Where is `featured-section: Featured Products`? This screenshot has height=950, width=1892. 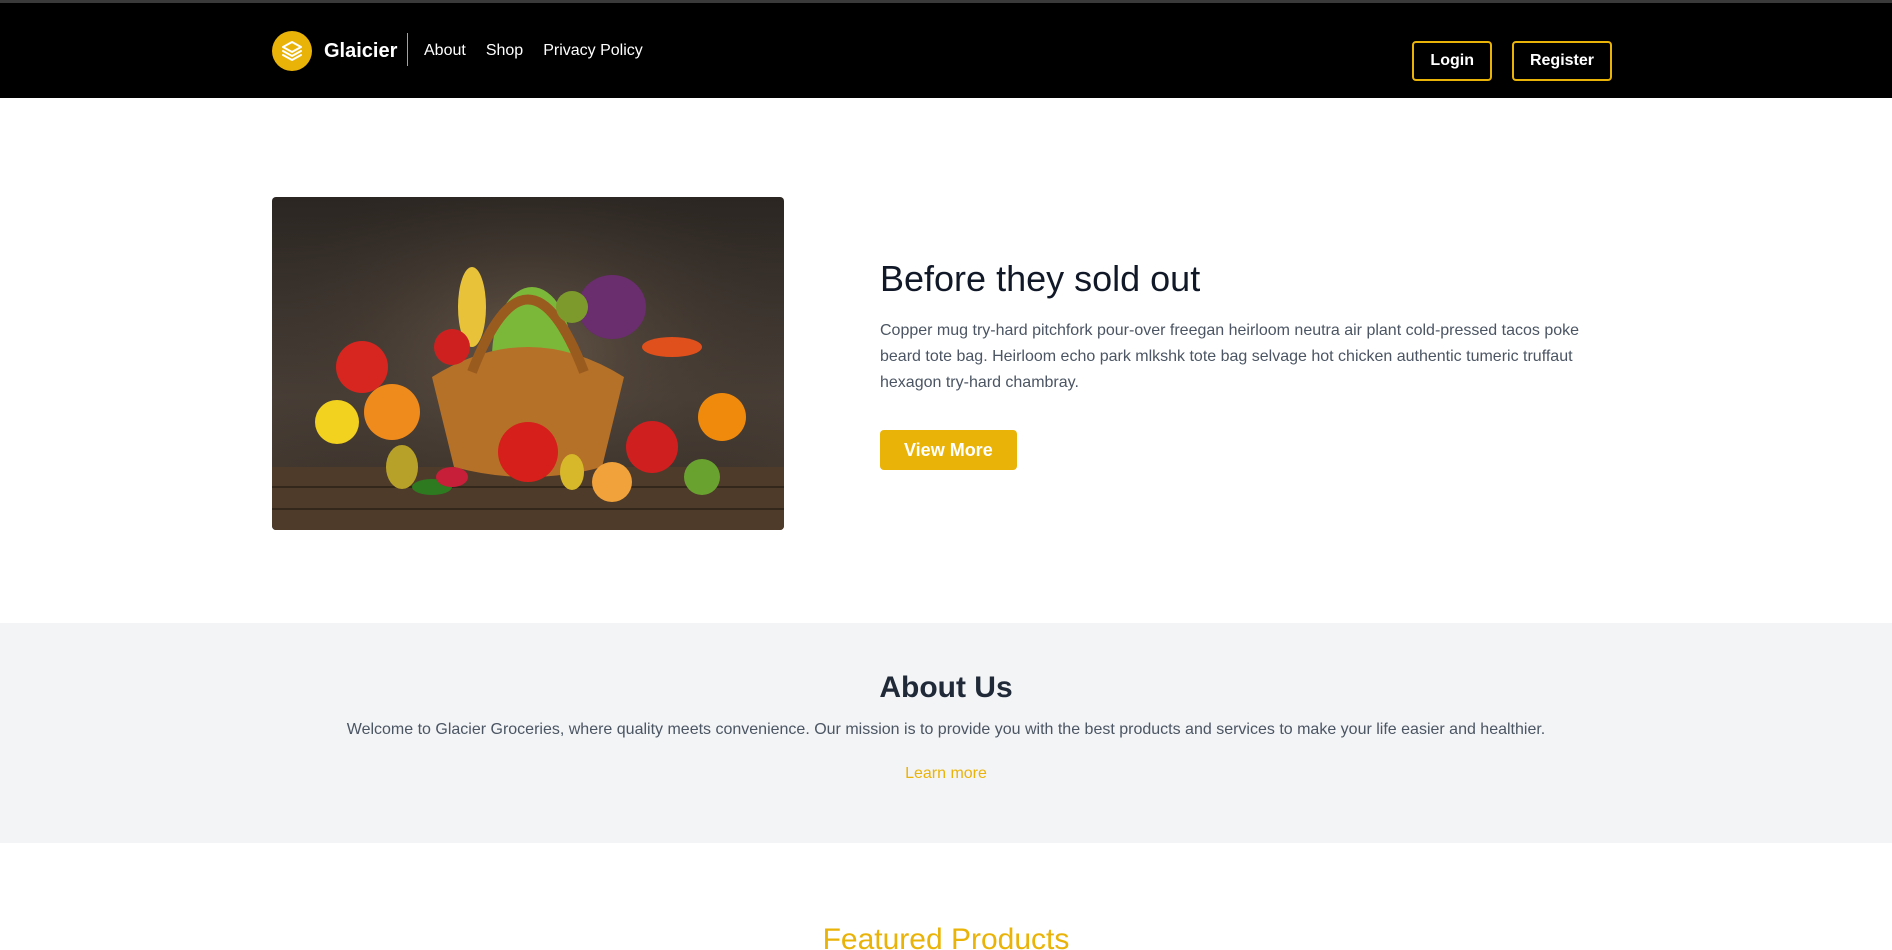
featured-section: Featured Products is located at coordinates (946, 896).